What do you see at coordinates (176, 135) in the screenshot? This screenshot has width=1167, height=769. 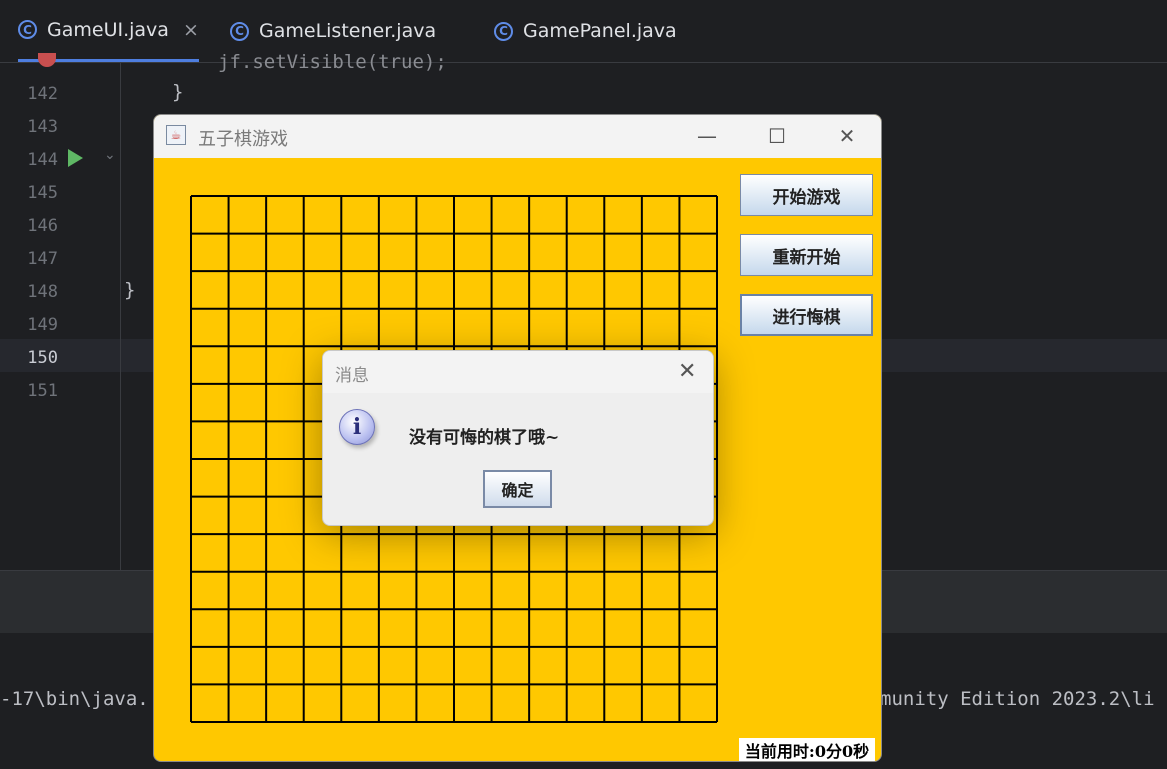 I see `java-app-icon: ☕` at bounding box center [176, 135].